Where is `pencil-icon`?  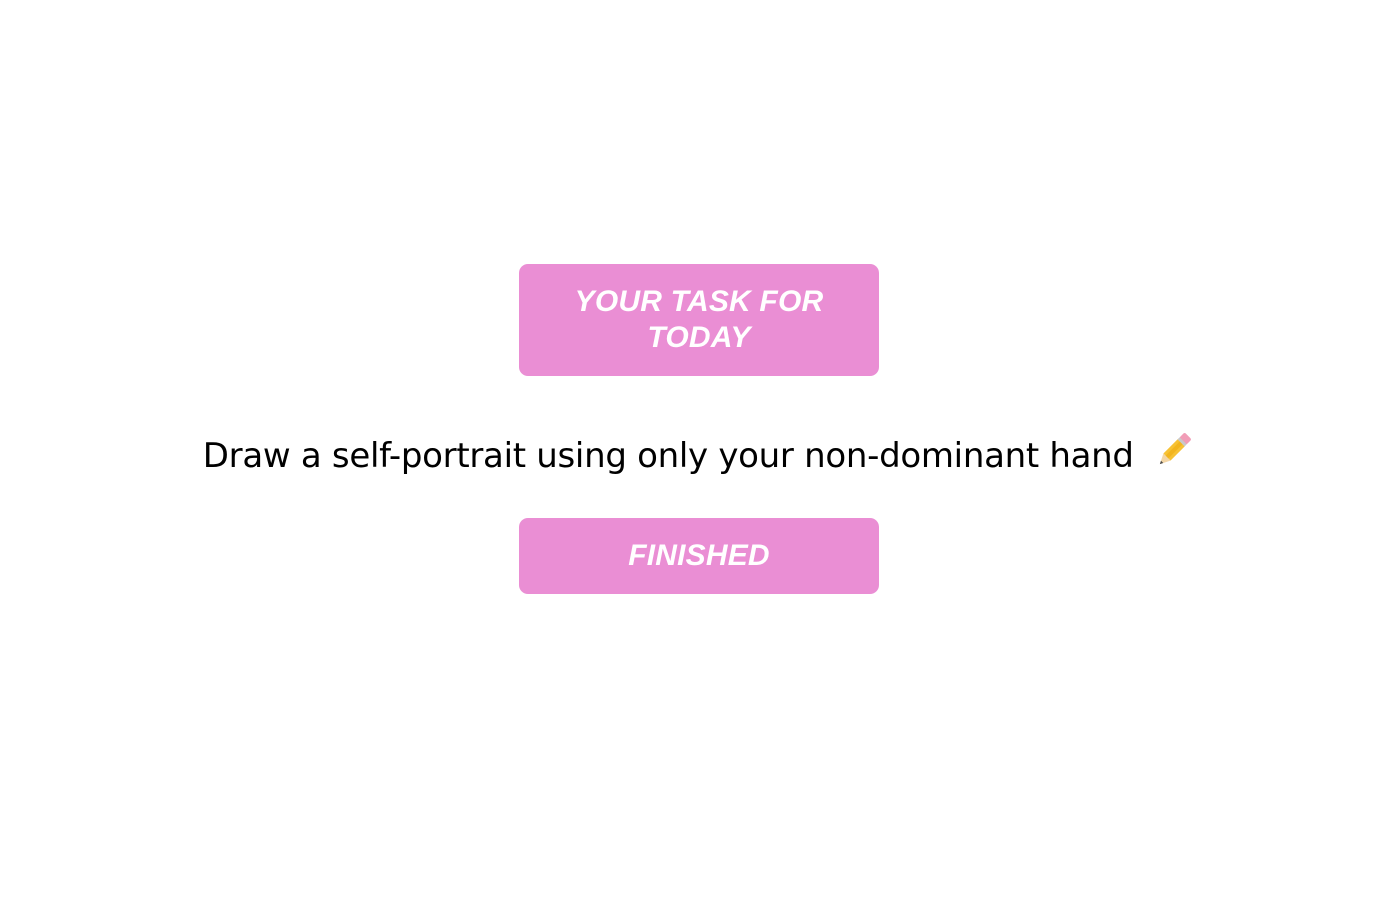 pencil-icon is located at coordinates (1174, 454).